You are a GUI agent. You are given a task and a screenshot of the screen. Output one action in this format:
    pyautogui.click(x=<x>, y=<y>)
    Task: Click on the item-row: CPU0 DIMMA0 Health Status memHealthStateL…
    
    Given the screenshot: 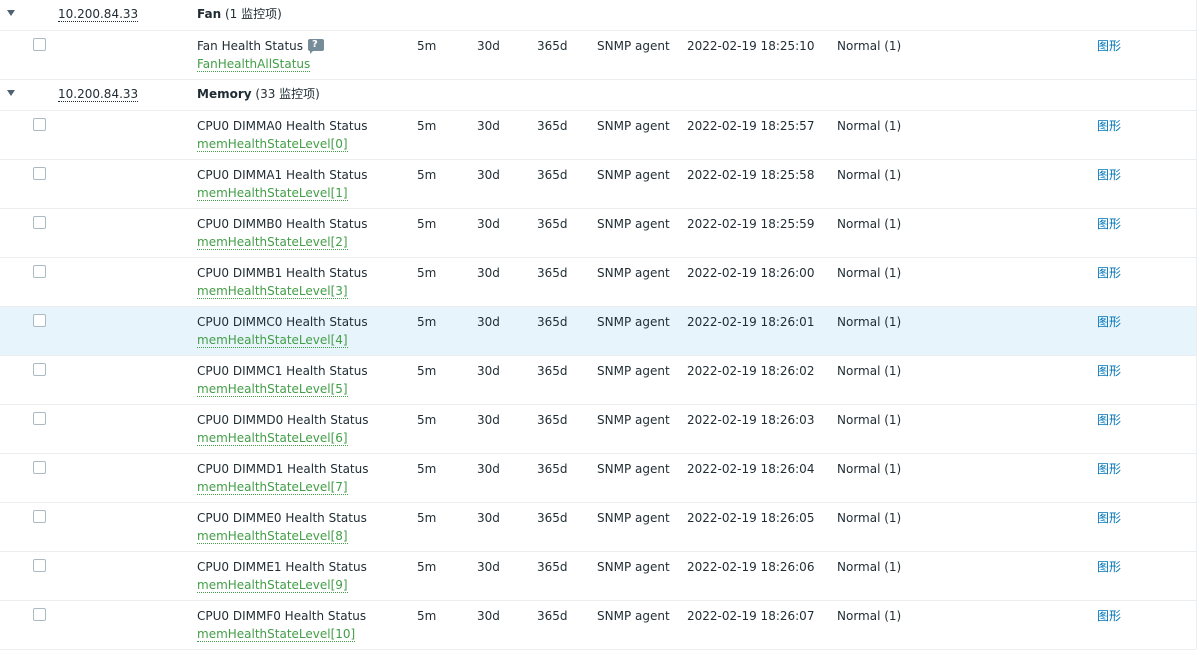 What is the action you would take?
    pyautogui.click(x=598, y=135)
    